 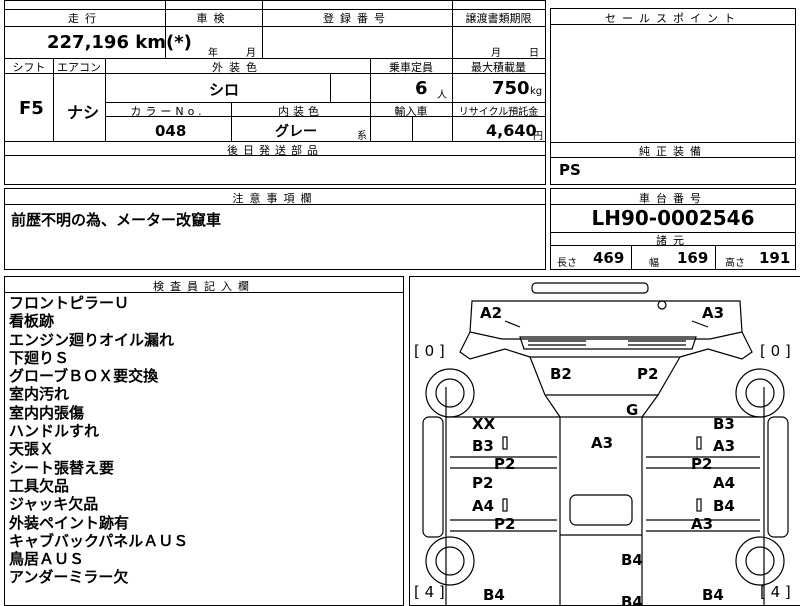 I want to click on code-a3-right-2: A3, so click(x=702, y=524).